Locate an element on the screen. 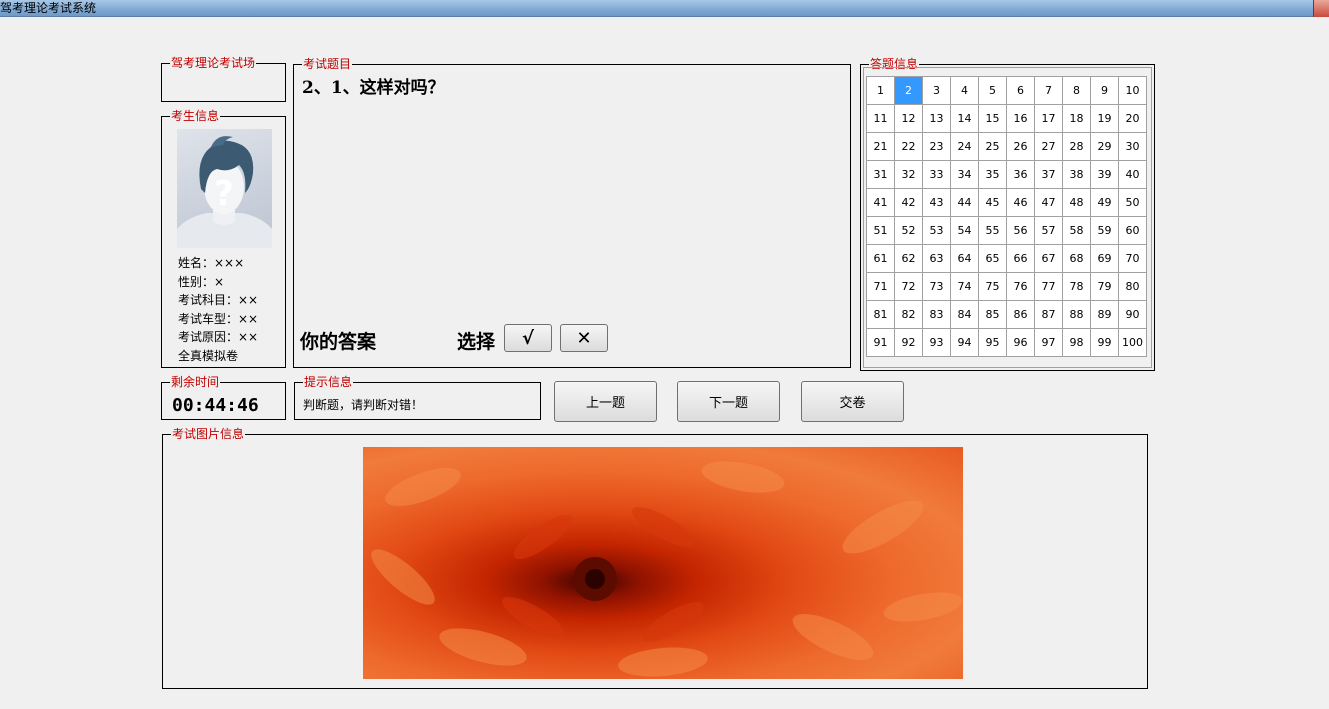 The height and width of the screenshot is (709, 1329). answer-cell-6: 6 is located at coordinates (1020, 90).